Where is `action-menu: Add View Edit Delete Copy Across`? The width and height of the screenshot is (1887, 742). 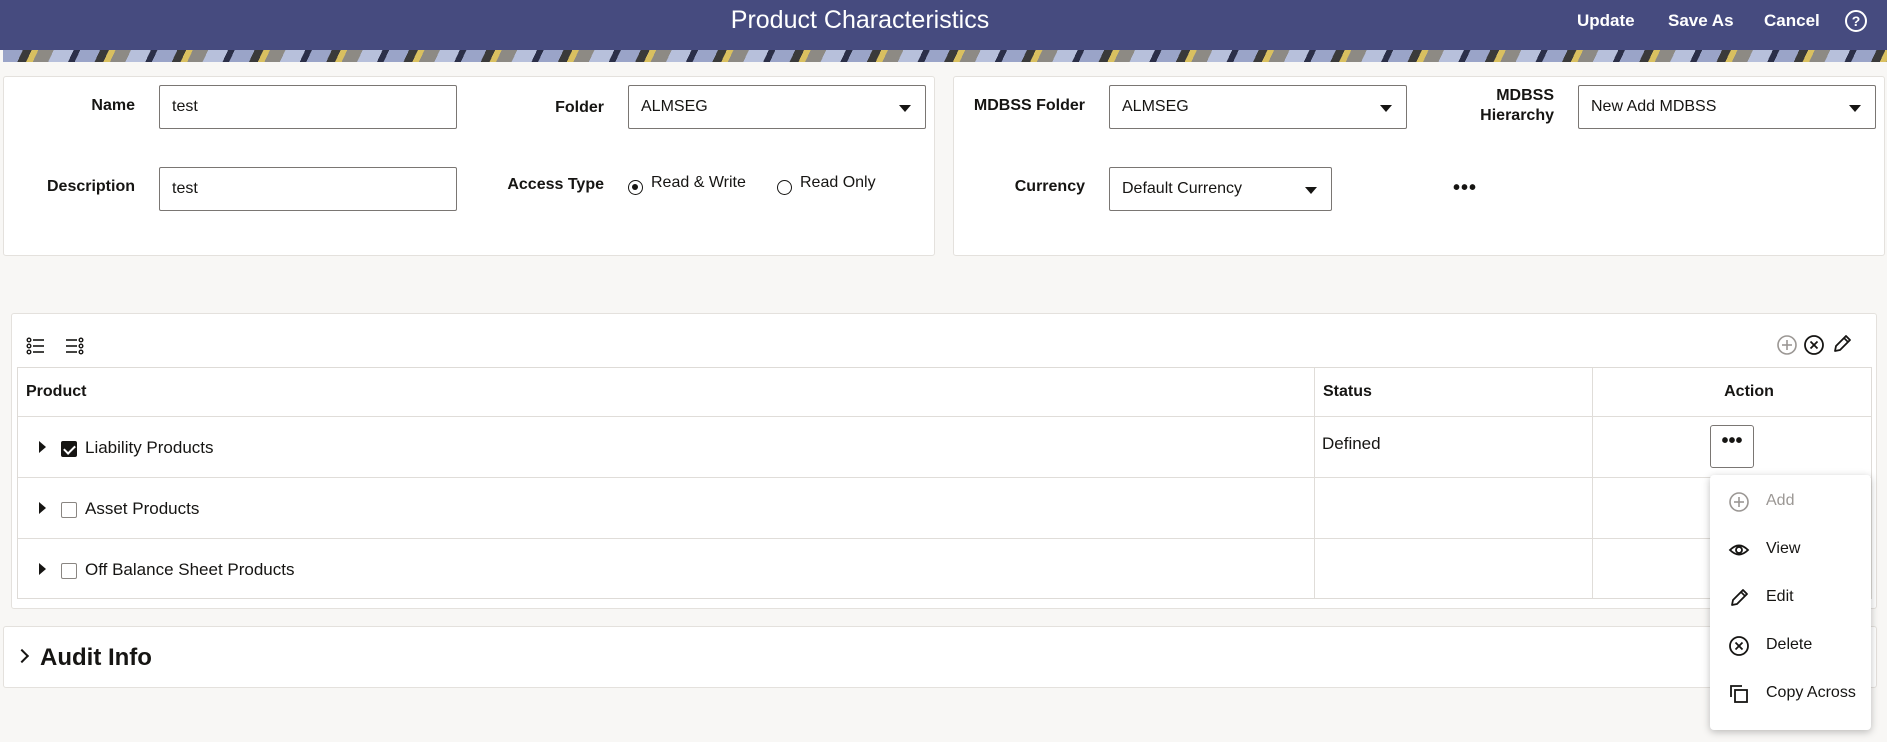 action-menu: Add View Edit Delete Copy Across is located at coordinates (1790, 602).